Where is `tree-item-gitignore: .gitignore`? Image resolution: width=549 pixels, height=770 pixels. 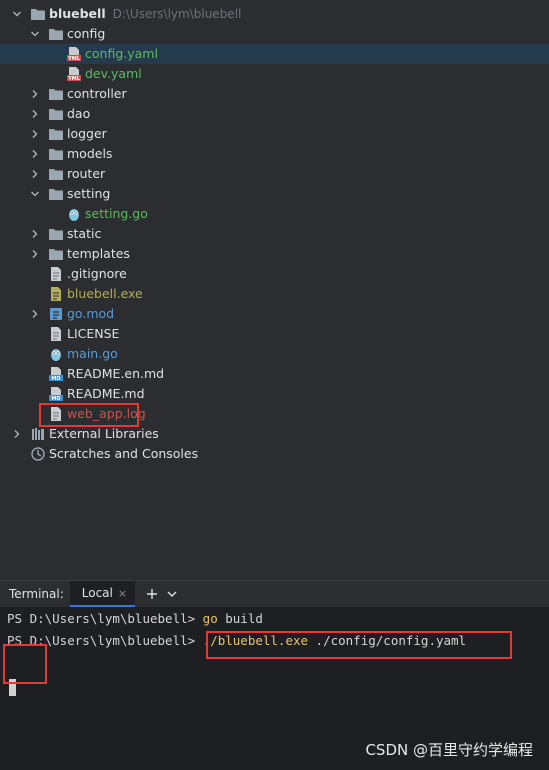
tree-item-gitignore: .gitignore is located at coordinates (274, 274).